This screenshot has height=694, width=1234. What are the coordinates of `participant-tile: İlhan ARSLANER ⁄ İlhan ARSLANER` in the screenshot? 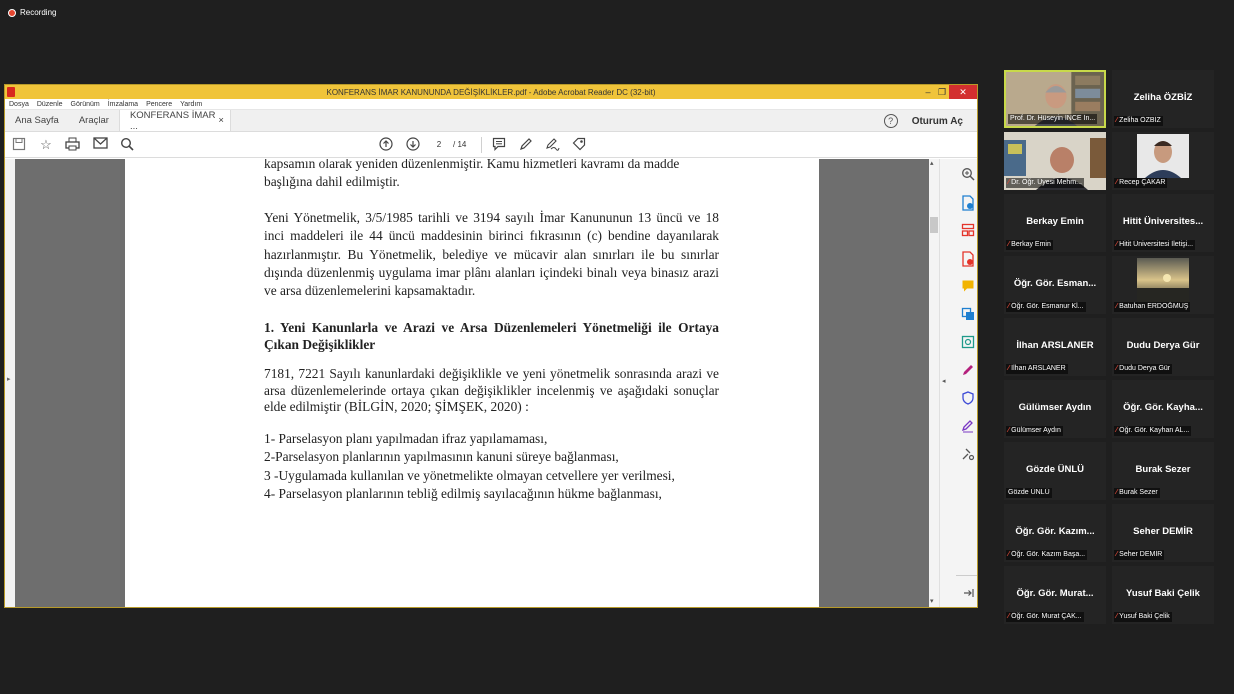 It's located at (1055, 347).